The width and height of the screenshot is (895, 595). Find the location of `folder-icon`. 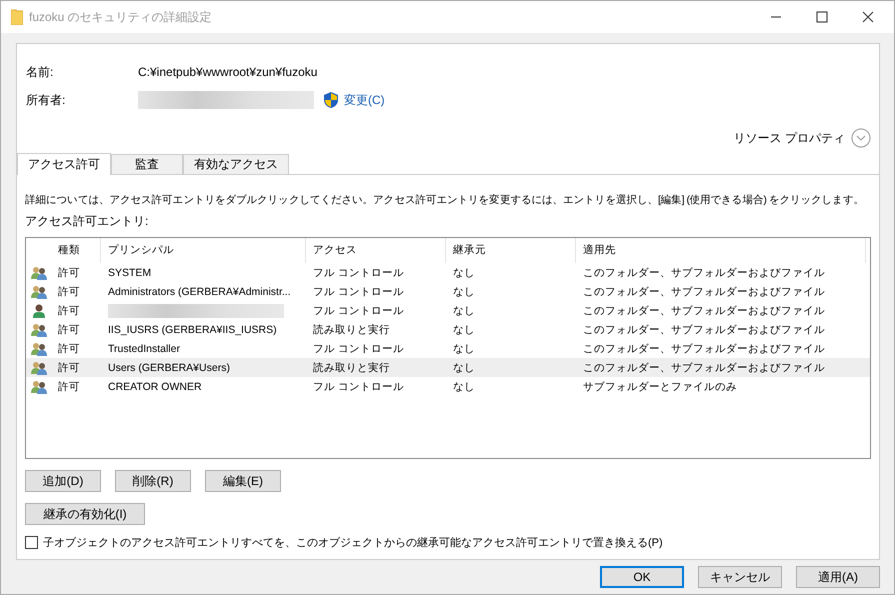

folder-icon is located at coordinates (17, 17).